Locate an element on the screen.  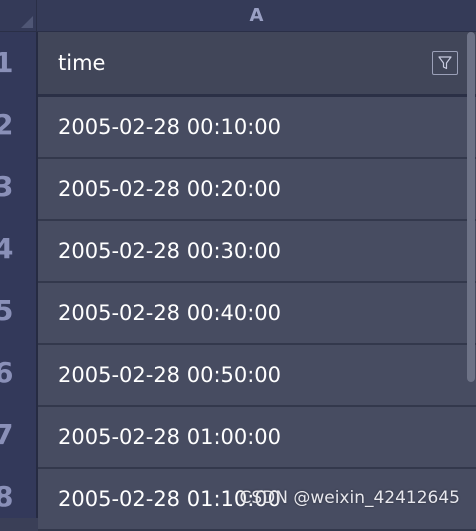
filter-button is located at coordinates (445, 63).